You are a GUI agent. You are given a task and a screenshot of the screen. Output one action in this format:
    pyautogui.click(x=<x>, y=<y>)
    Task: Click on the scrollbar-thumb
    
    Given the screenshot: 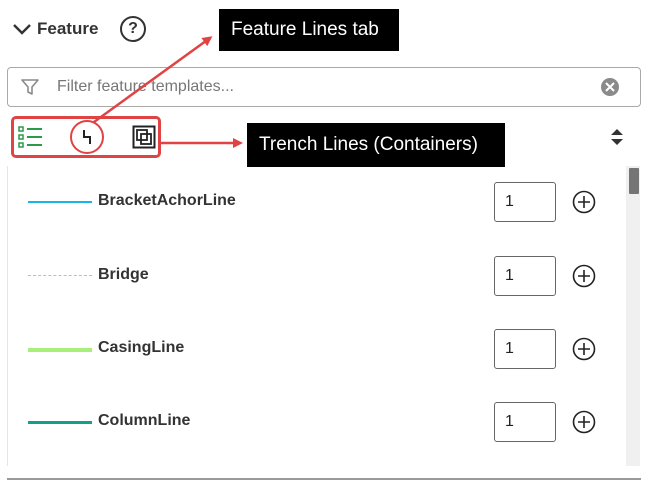 What is the action you would take?
    pyautogui.click(x=634, y=181)
    